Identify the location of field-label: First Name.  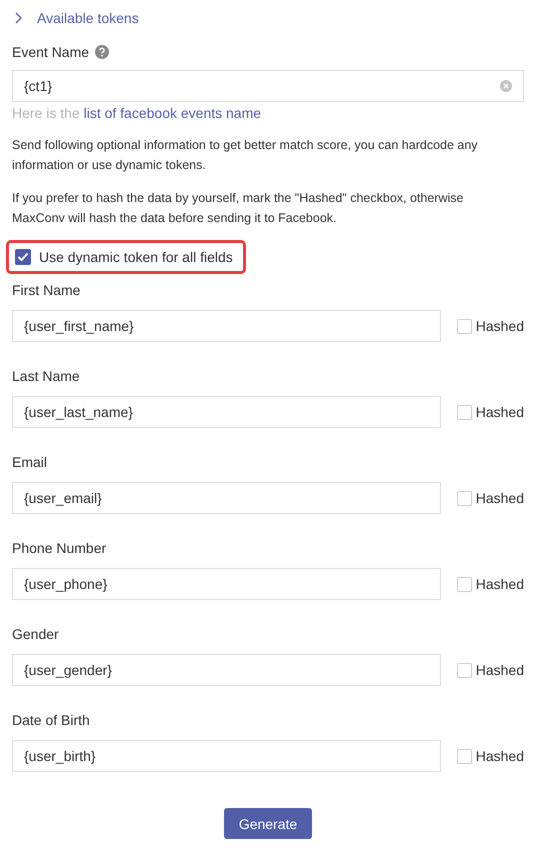
(47, 291).